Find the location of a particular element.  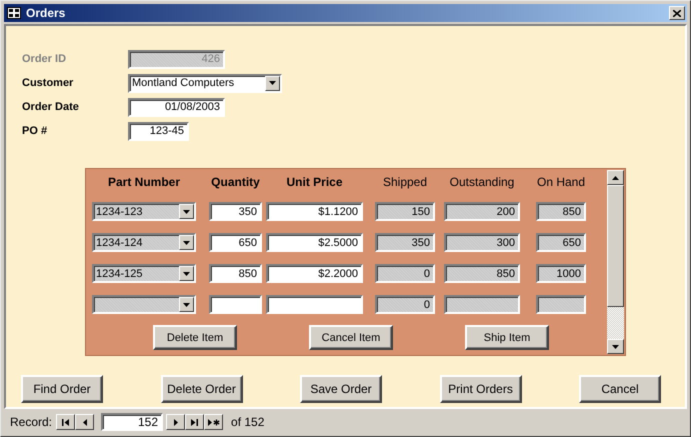

input-field: $2.2000 is located at coordinates (314, 273).